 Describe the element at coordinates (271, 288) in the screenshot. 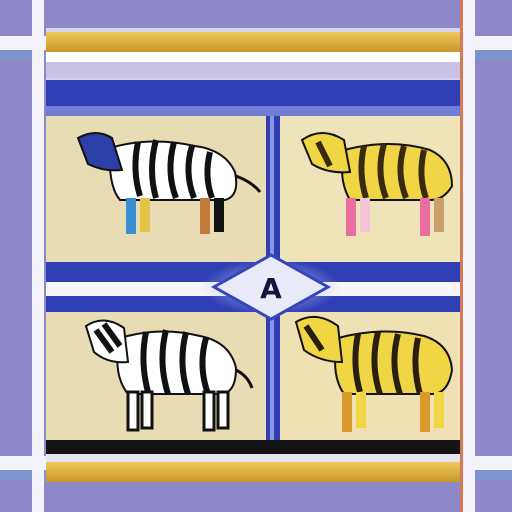

I see `center-glyph: A` at that location.